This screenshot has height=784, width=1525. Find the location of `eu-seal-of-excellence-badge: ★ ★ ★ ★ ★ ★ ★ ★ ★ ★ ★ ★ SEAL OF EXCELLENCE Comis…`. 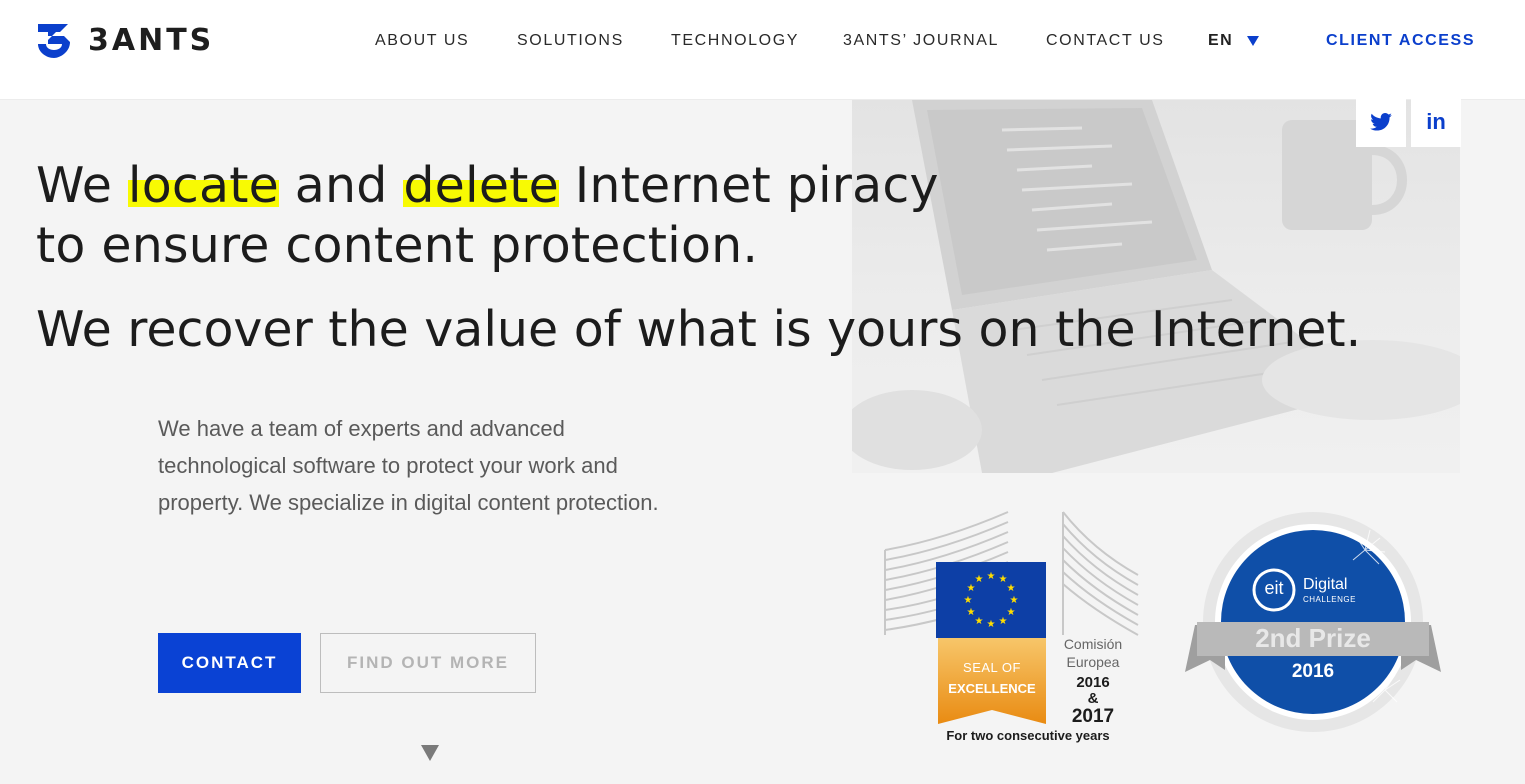

eu-seal-of-excellence-badge: ★ ★ ★ ★ ★ ★ ★ ★ ★ ★ ★ ★ SEAL OF EXCELLENCE Comis… is located at coordinates (1013, 630).